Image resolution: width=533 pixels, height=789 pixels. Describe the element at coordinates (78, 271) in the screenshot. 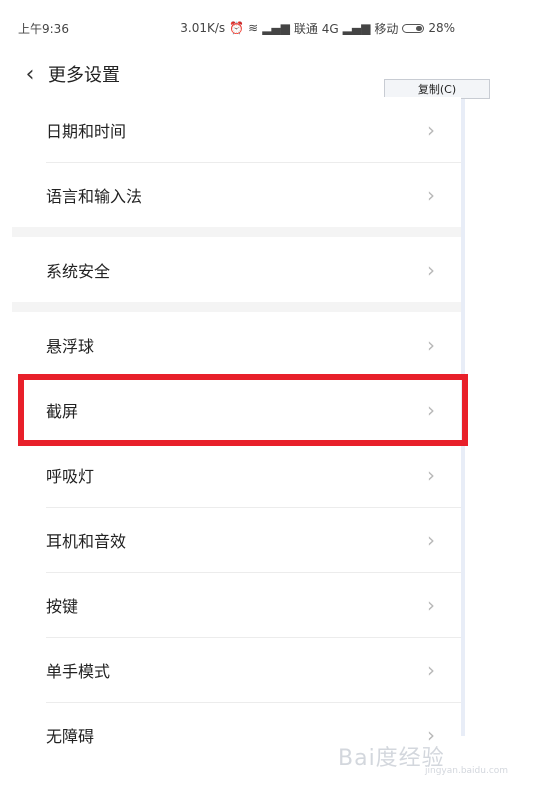

I see `item-label: 系统安全` at that location.